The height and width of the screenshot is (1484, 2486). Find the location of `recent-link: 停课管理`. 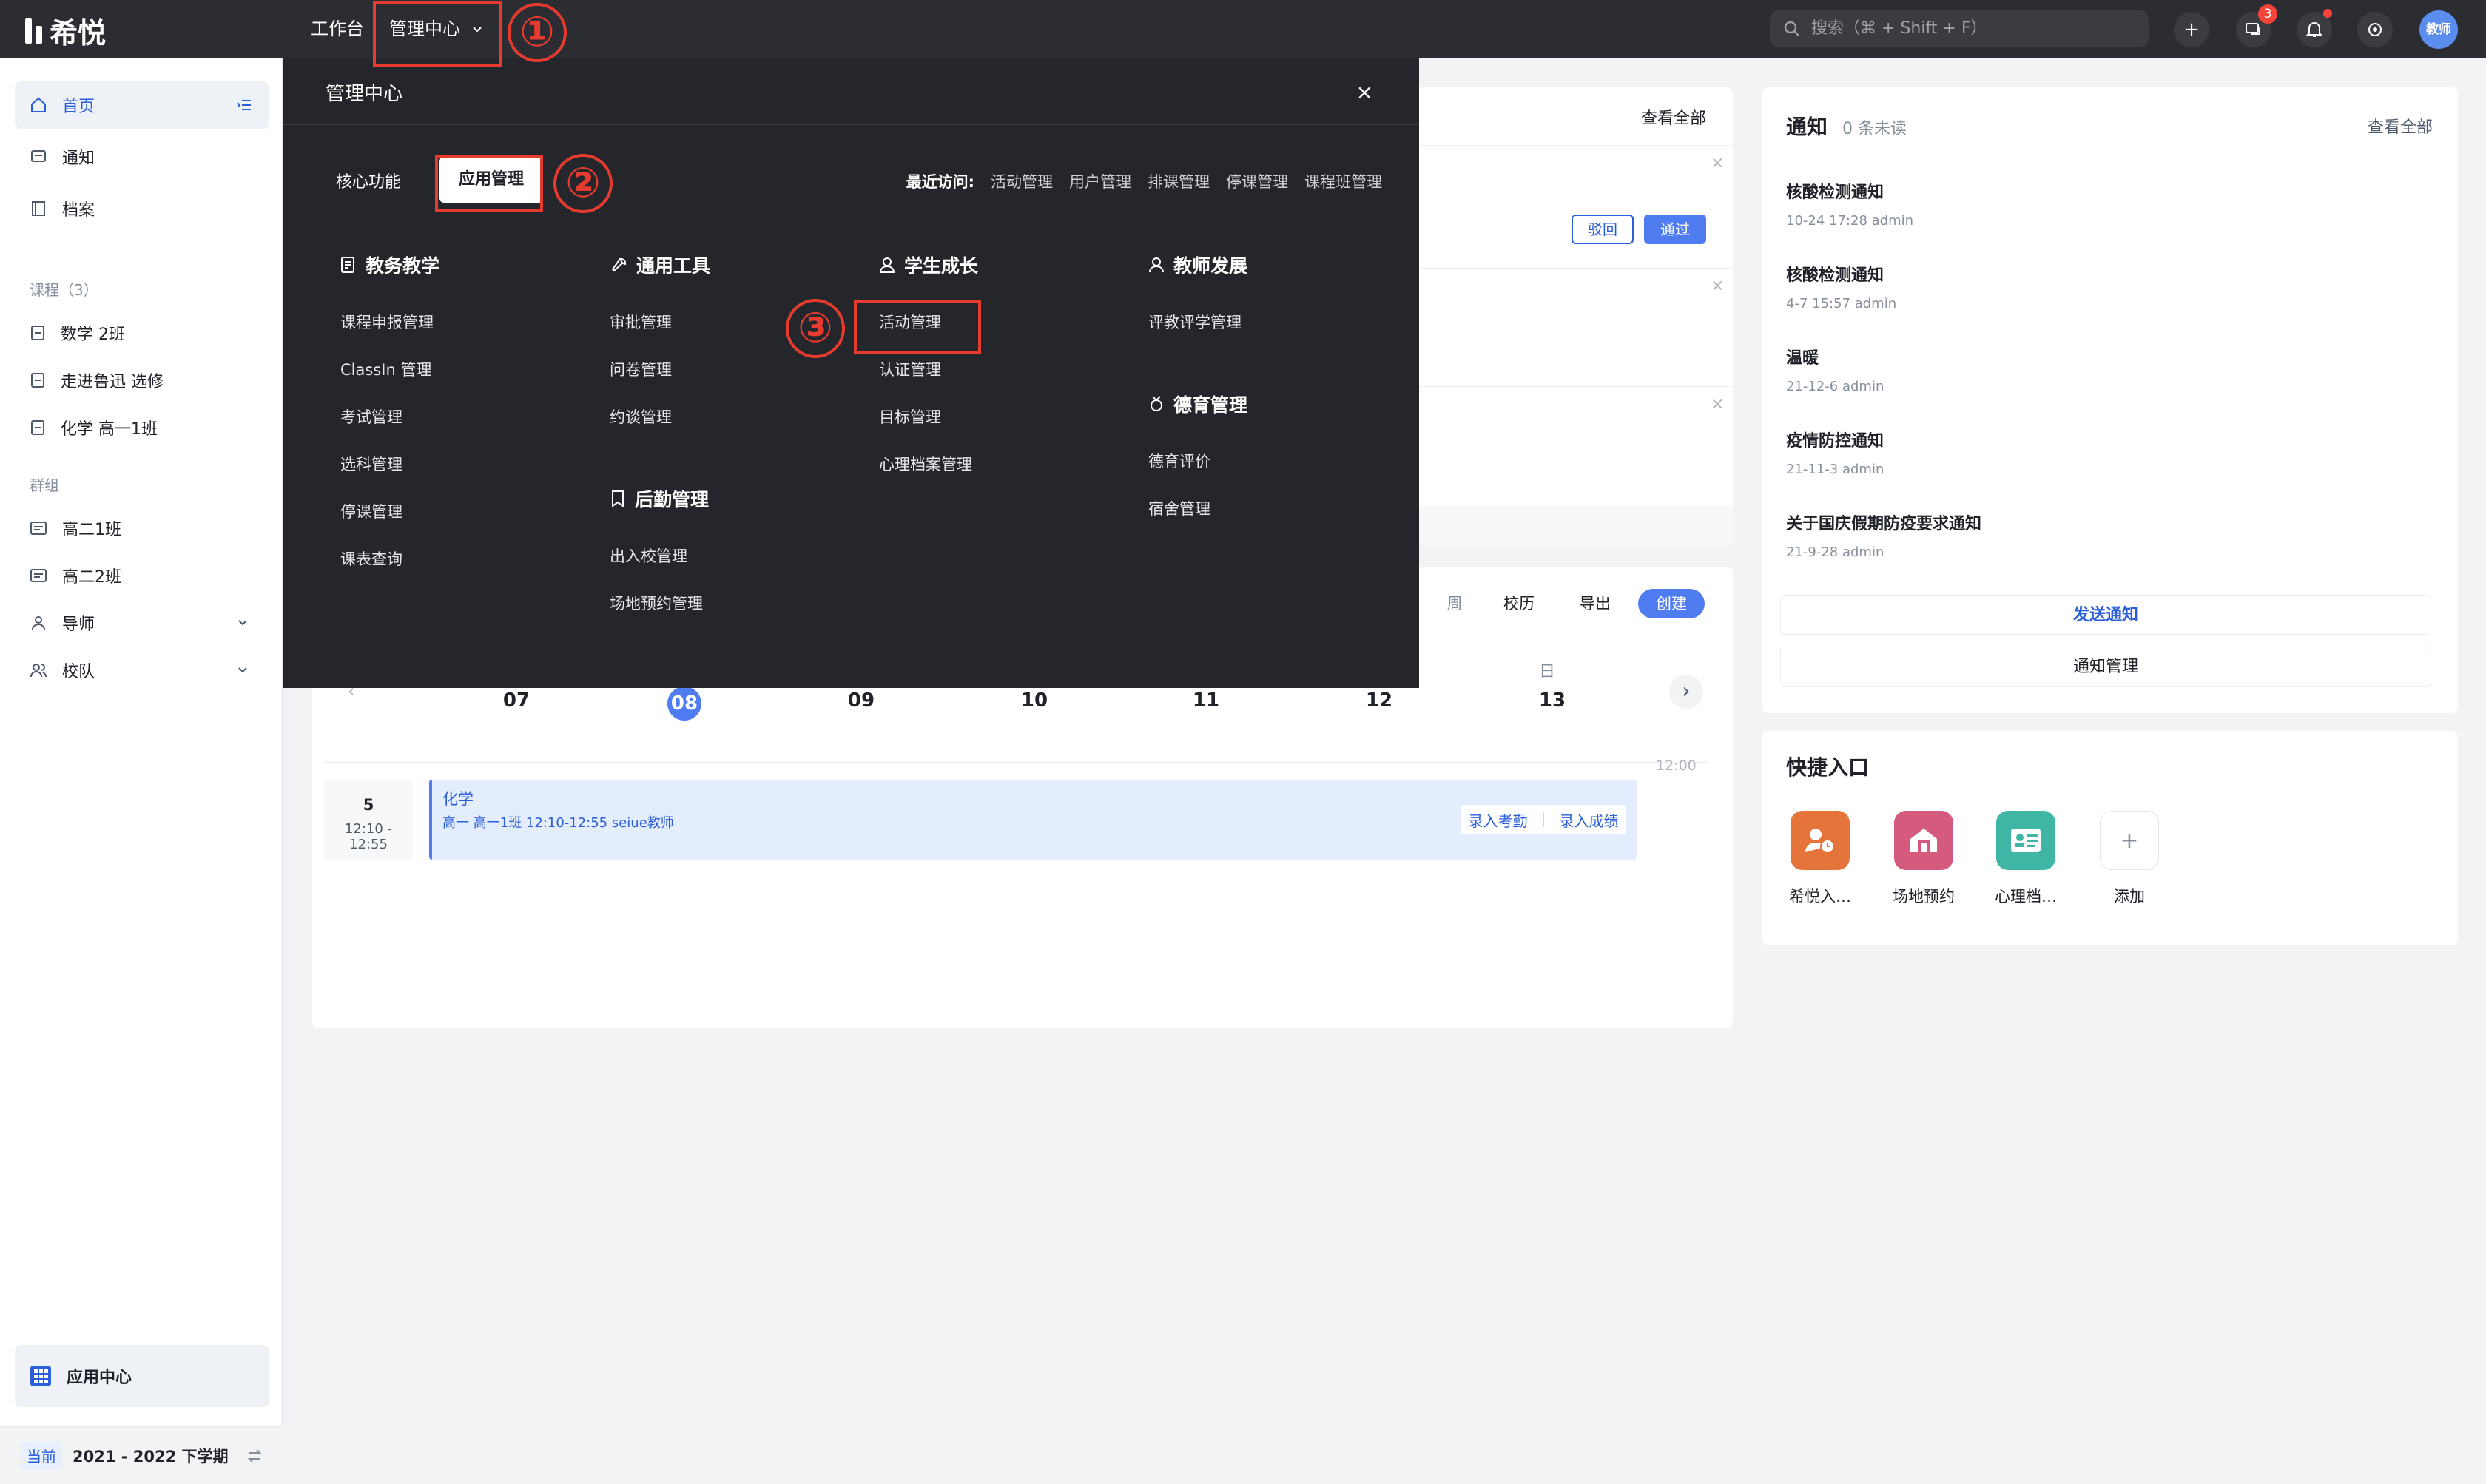

recent-link: 停课管理 is located at coordinates (1257, 181).